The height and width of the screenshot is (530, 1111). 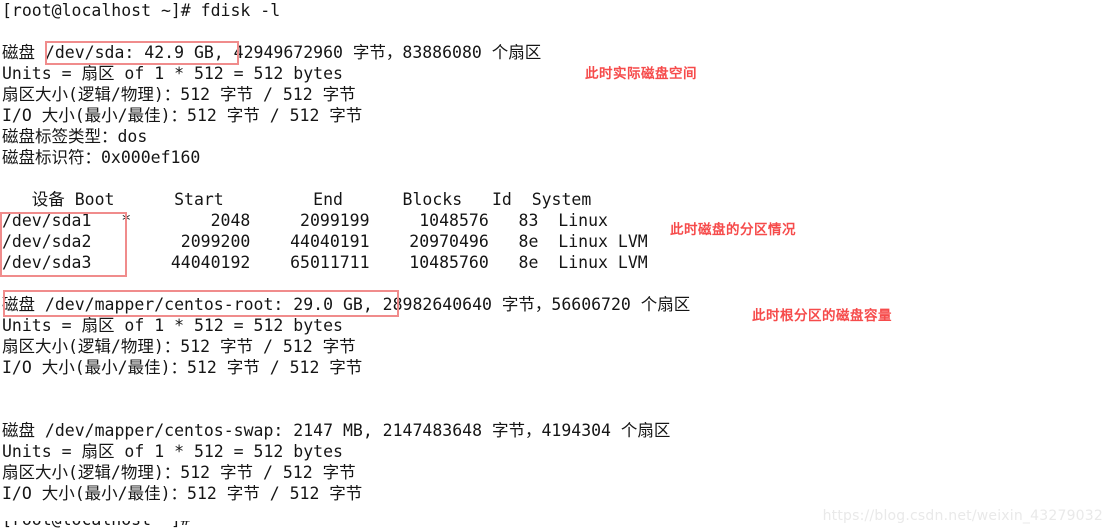 What do you see at coordinates (822, 316) in the screenshot?
I see `annotation-root-capacity: 此时根分区的磁盘容量` at bounding box center [822, 316].